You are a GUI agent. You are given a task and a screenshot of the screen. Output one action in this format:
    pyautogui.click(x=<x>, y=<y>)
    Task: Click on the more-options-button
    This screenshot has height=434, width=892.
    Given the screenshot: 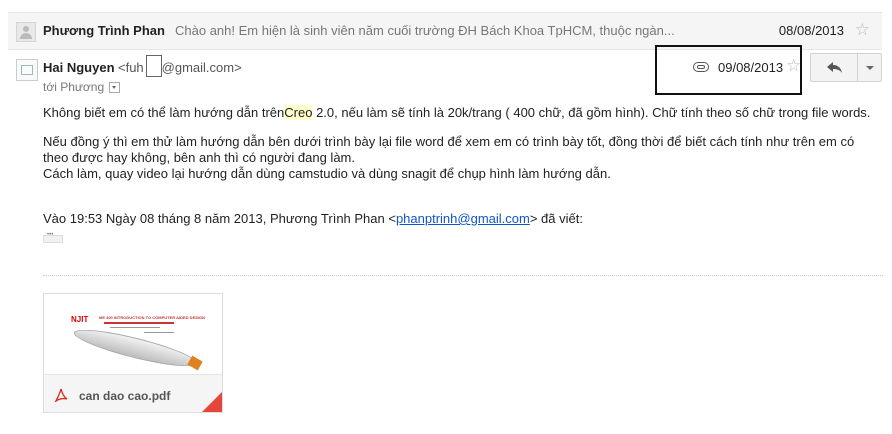 What is the action you would take?
    pyautogui.click(x=869, y=67)
    